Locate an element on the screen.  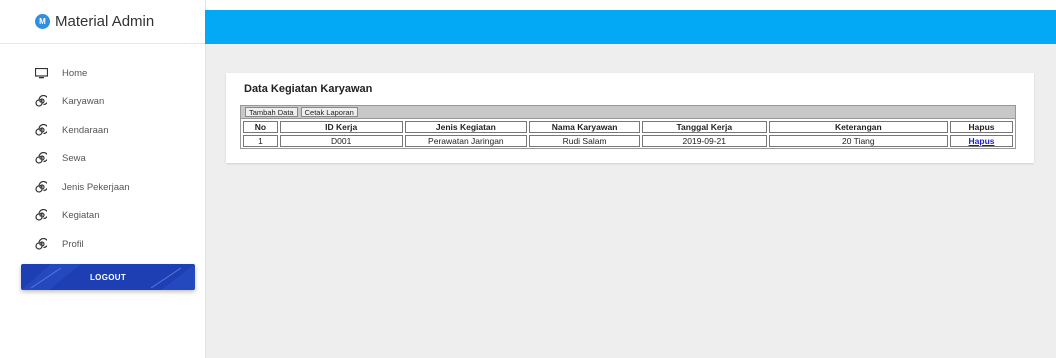
sidebar-item-karyawan: Karyawan is located at coordinates (69, 101).